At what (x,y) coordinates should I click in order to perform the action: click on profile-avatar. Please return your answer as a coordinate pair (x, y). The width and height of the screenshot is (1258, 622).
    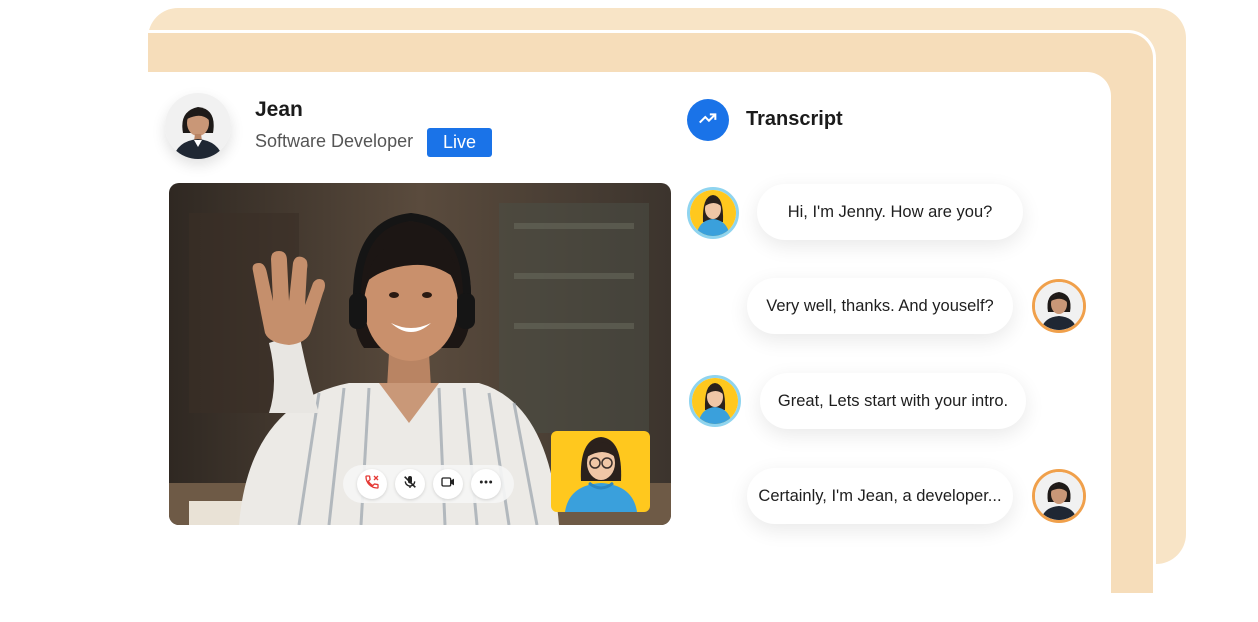
    Looking at the image, I should click on (198, 126).